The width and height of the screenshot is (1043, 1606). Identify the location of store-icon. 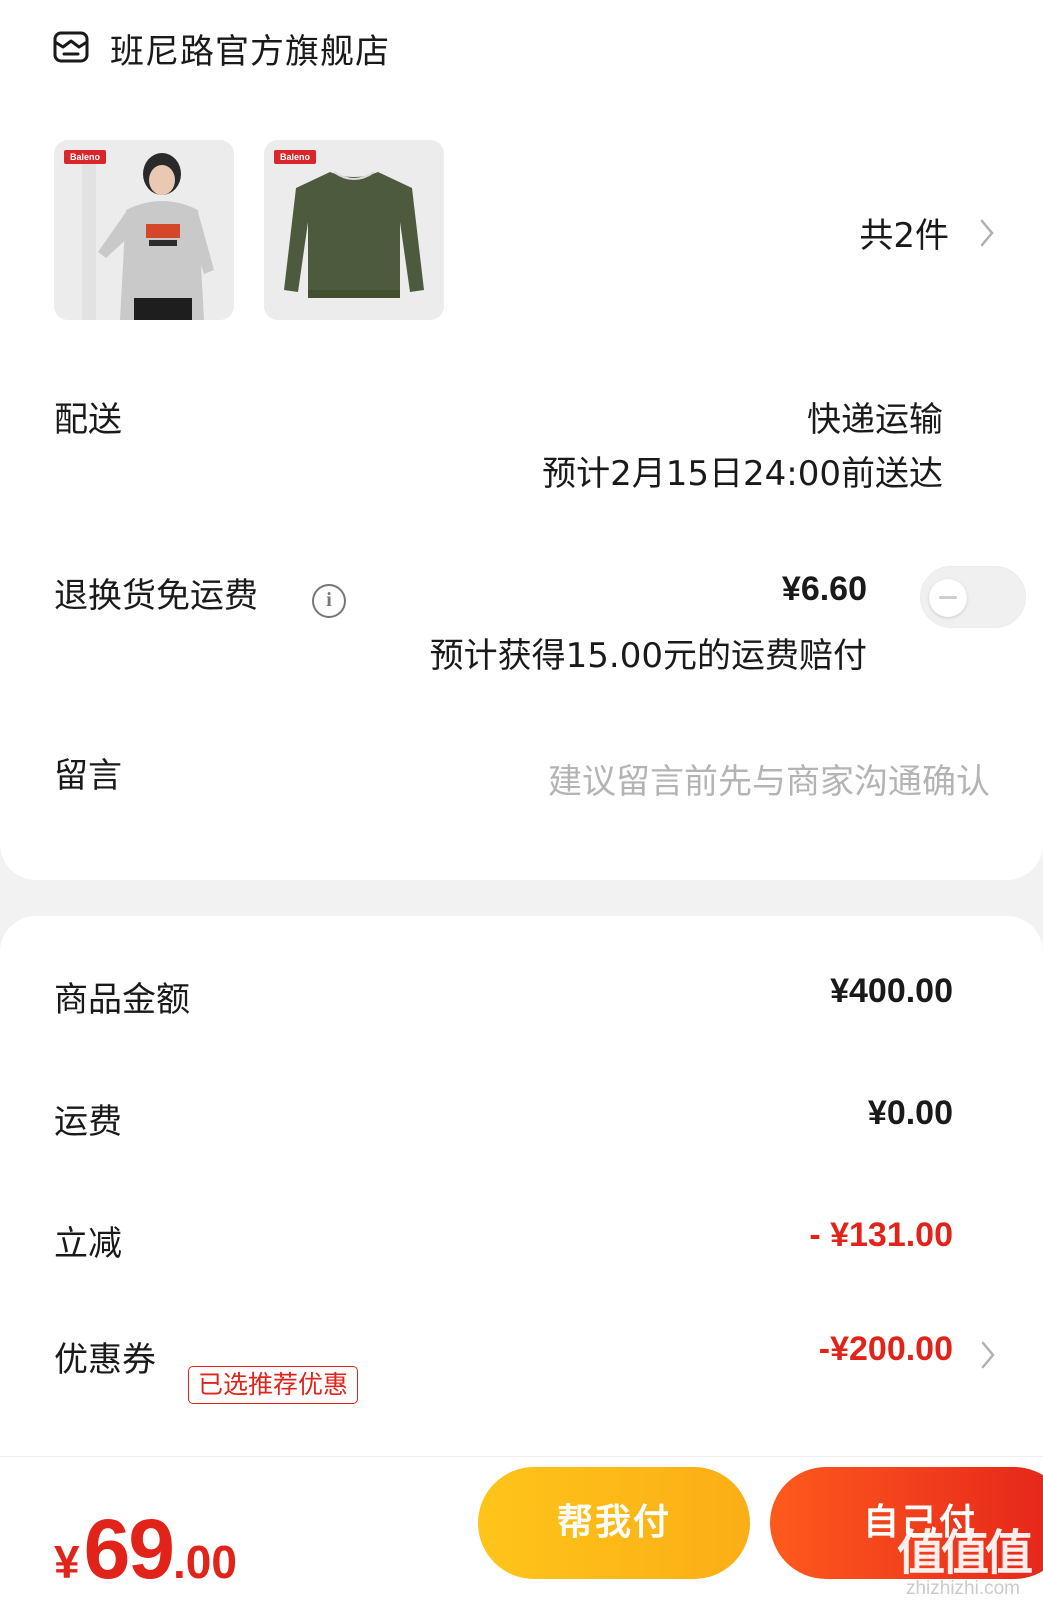
(71, 47).